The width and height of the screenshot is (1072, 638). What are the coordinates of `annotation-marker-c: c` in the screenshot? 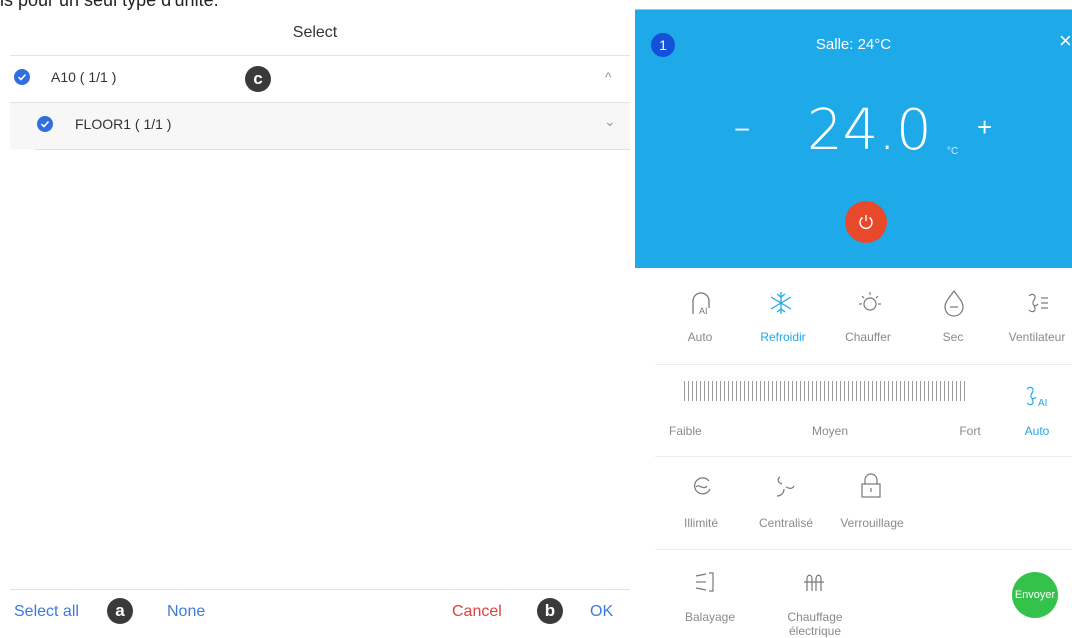 It's located at (258, 79).